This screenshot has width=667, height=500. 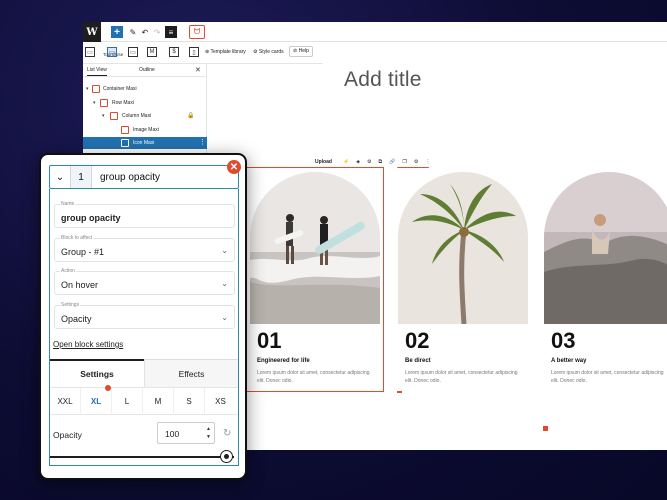 What do you see at coordinates (358, 162) in the screenshot?
I see `layers-icon: ◈` at bounding box center [358, 162].